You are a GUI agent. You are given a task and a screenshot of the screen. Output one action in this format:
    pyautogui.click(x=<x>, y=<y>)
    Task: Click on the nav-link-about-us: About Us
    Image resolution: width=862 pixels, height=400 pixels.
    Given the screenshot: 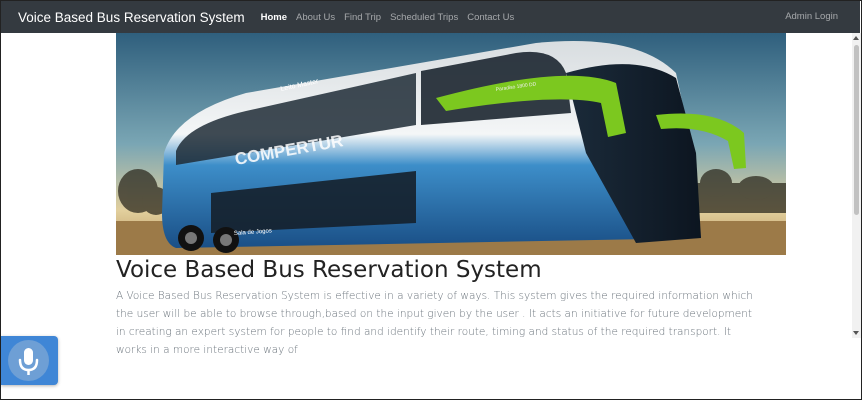 What is the action you would take?
    pyautogui.click(x=315, y=17)
    